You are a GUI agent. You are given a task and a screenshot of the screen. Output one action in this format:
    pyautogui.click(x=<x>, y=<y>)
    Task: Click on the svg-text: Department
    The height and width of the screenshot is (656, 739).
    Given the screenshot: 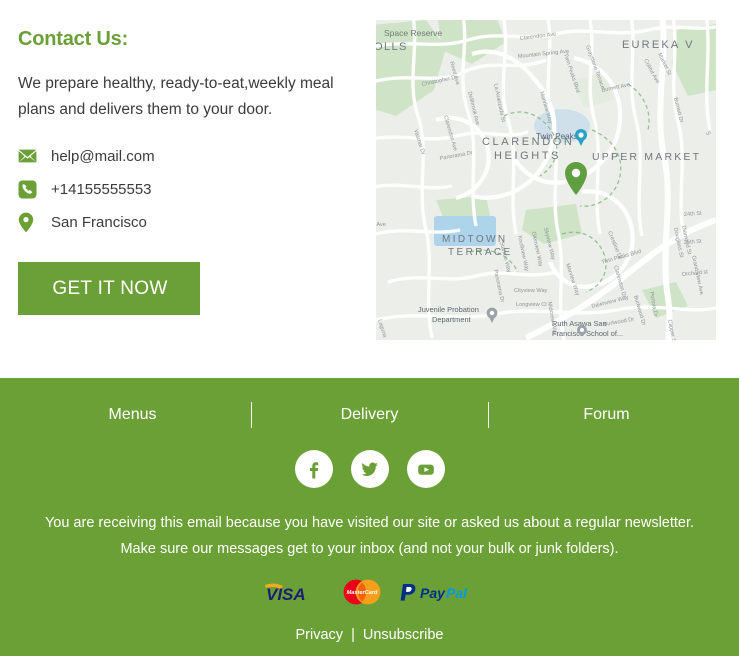 What is the action you would take?
    pyautogui.click(x=451, y=319)
    